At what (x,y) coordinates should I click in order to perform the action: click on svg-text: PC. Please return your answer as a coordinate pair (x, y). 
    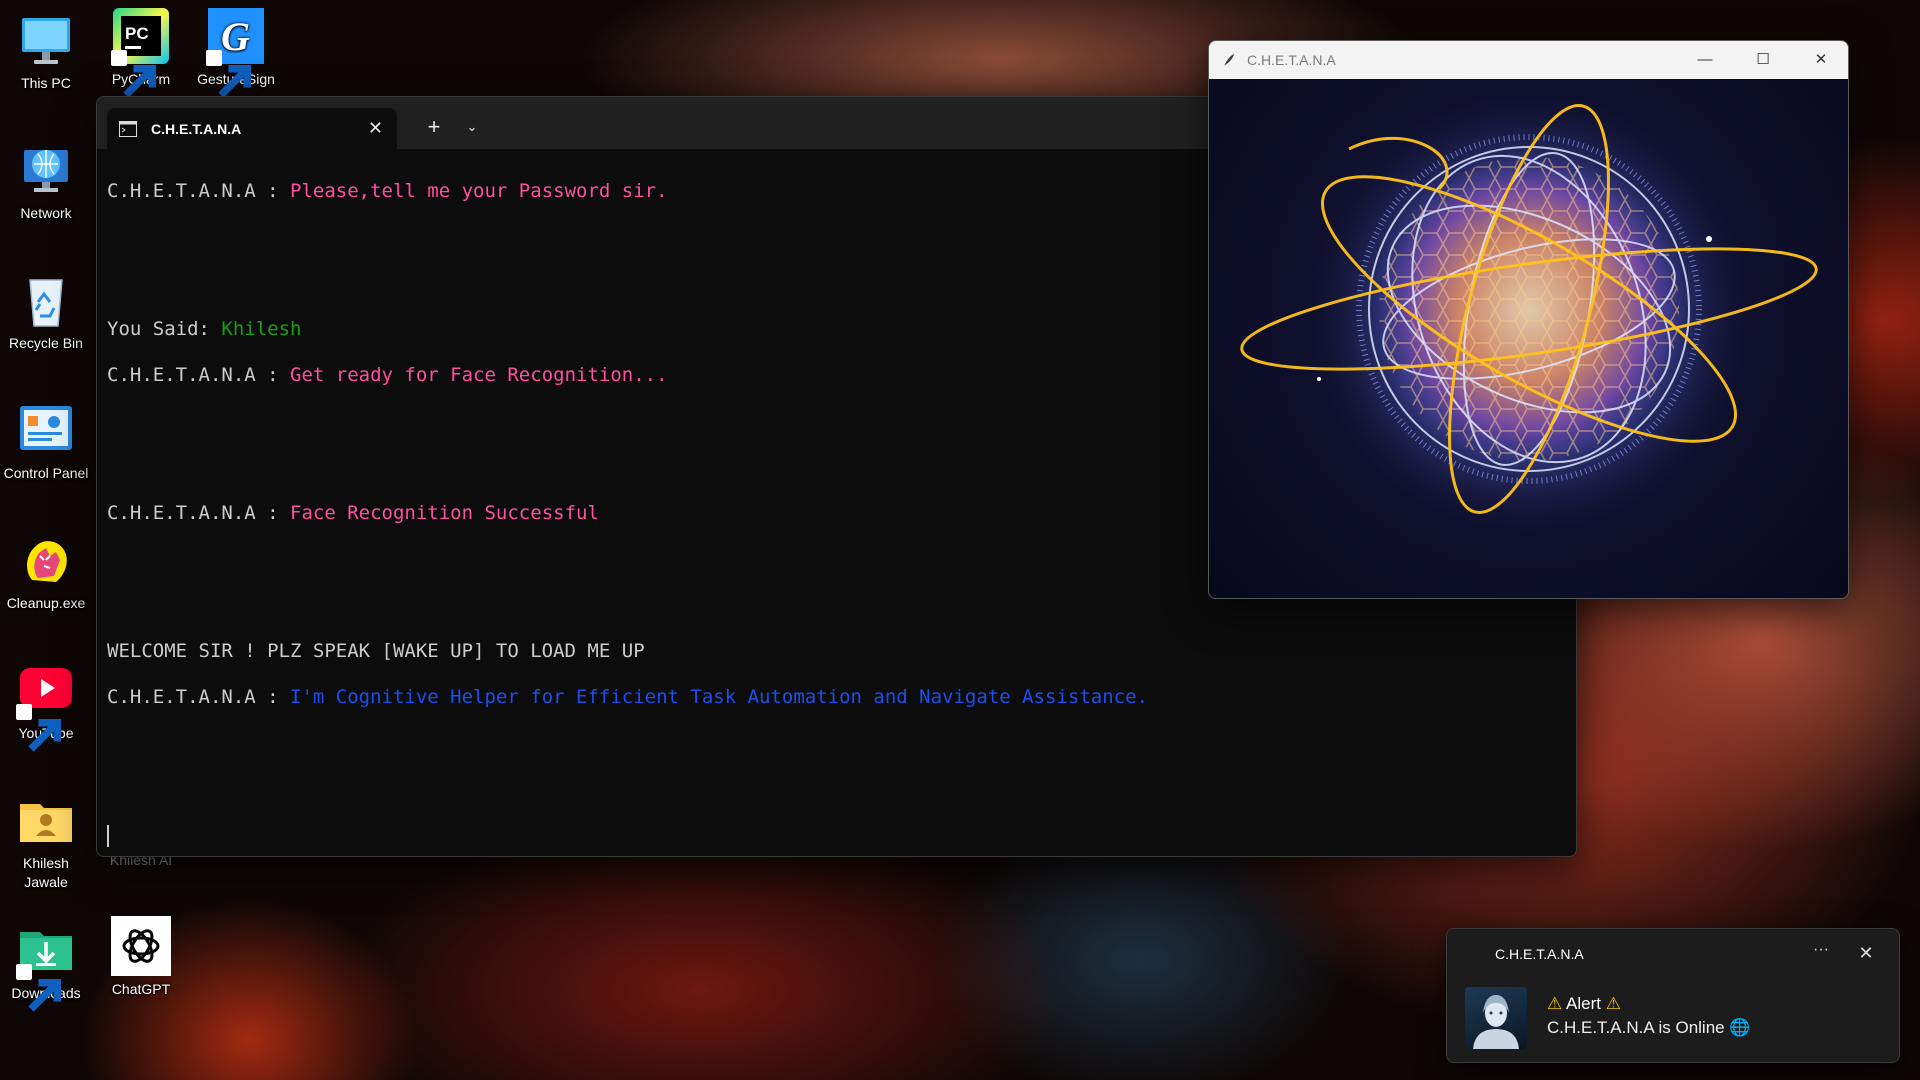
    Looking at the image, I should click on (137, 33).